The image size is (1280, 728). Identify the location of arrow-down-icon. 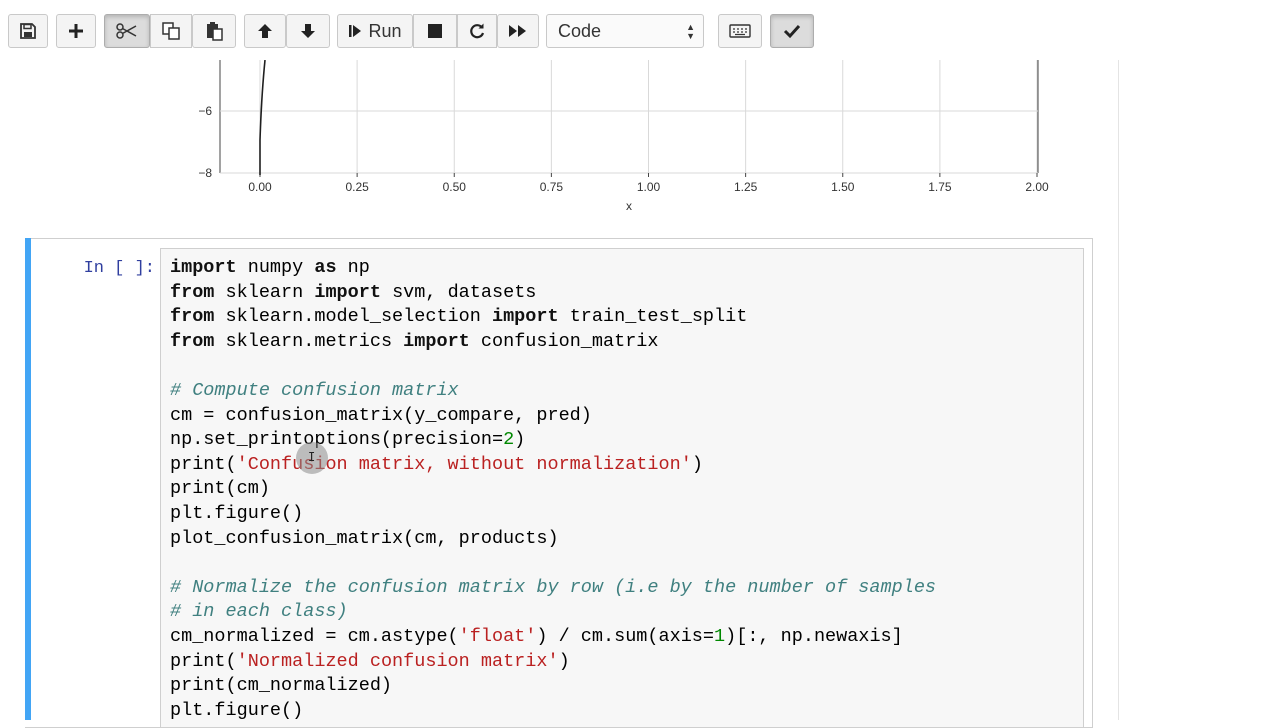
(308, 31).